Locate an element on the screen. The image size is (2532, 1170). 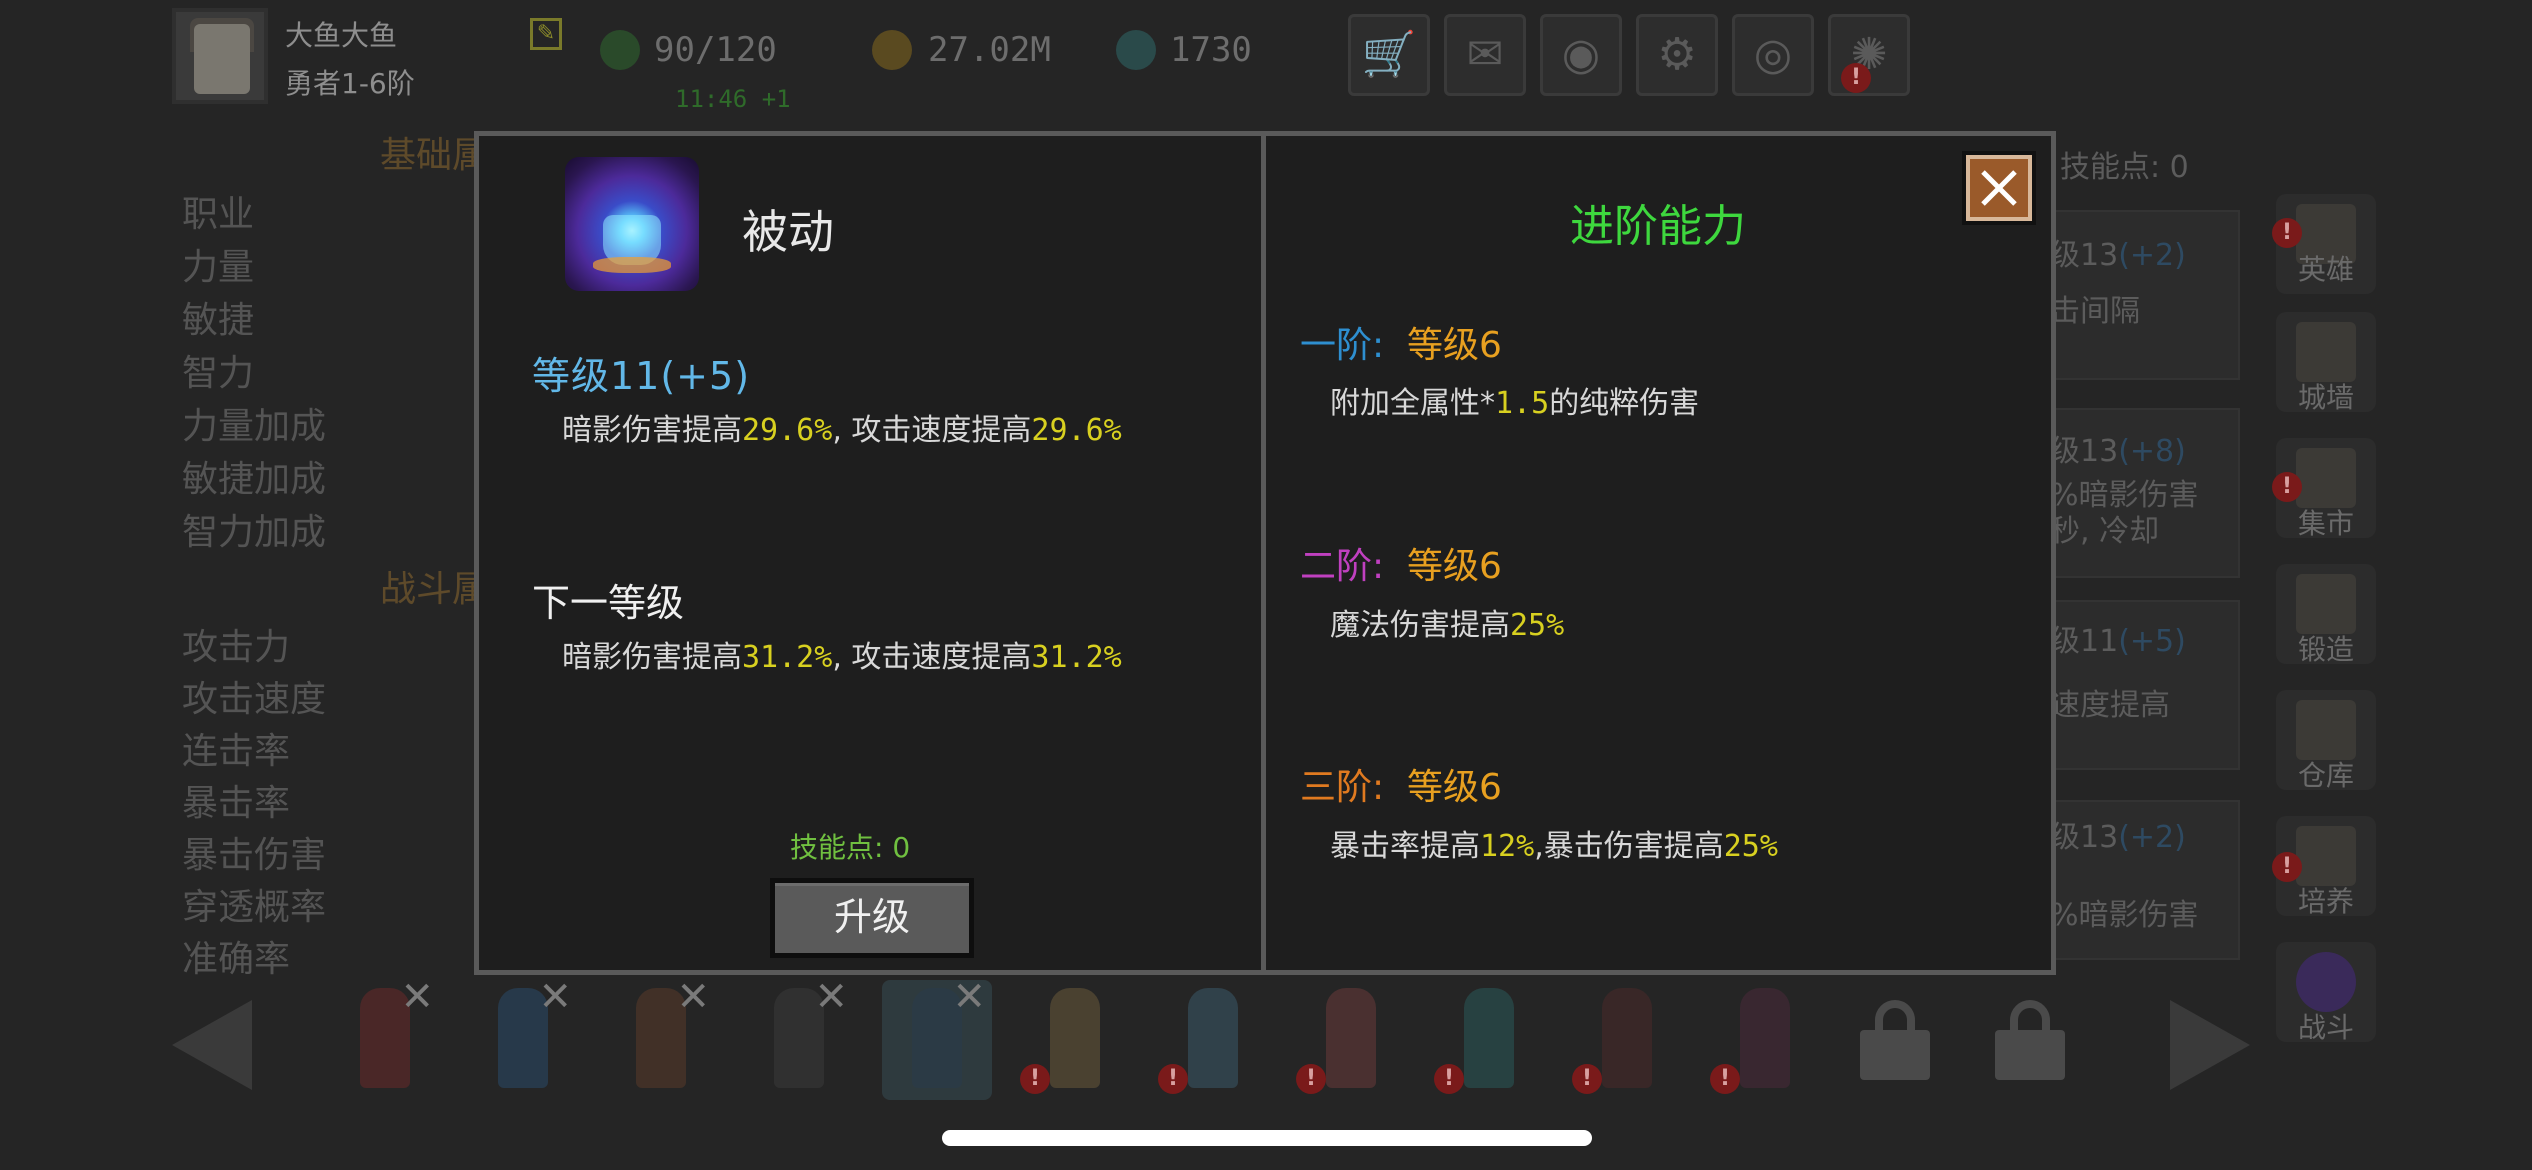
gold-coin-icon is located at coordinates (892, 50).